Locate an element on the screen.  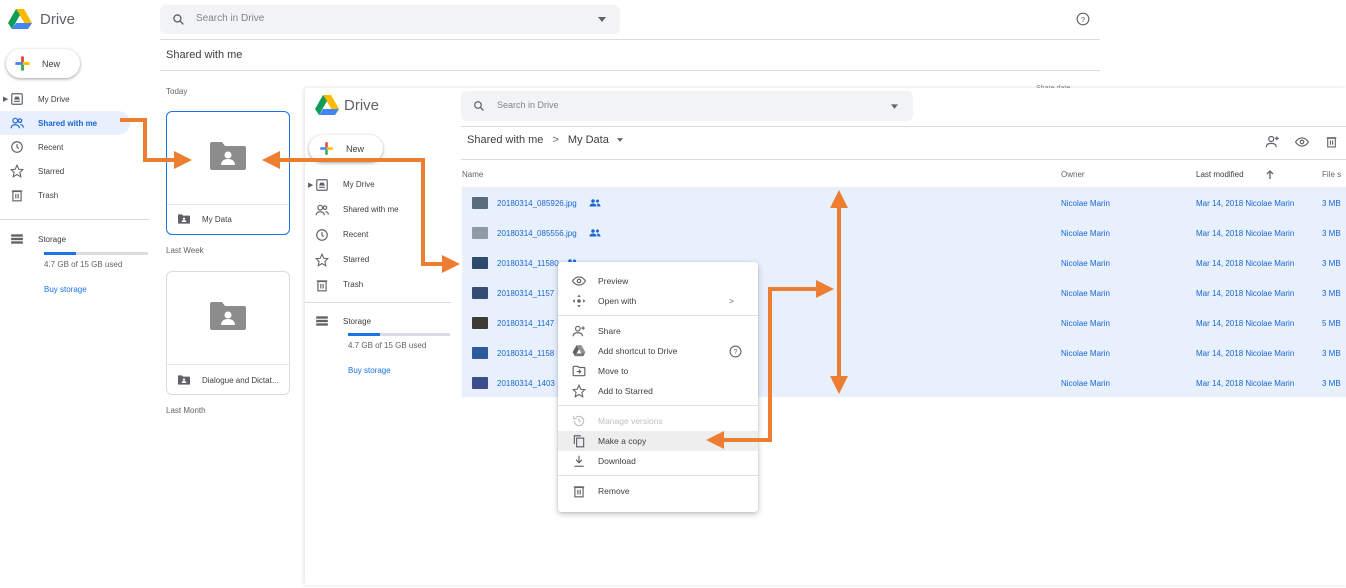
back-nav-shared-with-me: Shared with me is located at coordinates (65, 123).